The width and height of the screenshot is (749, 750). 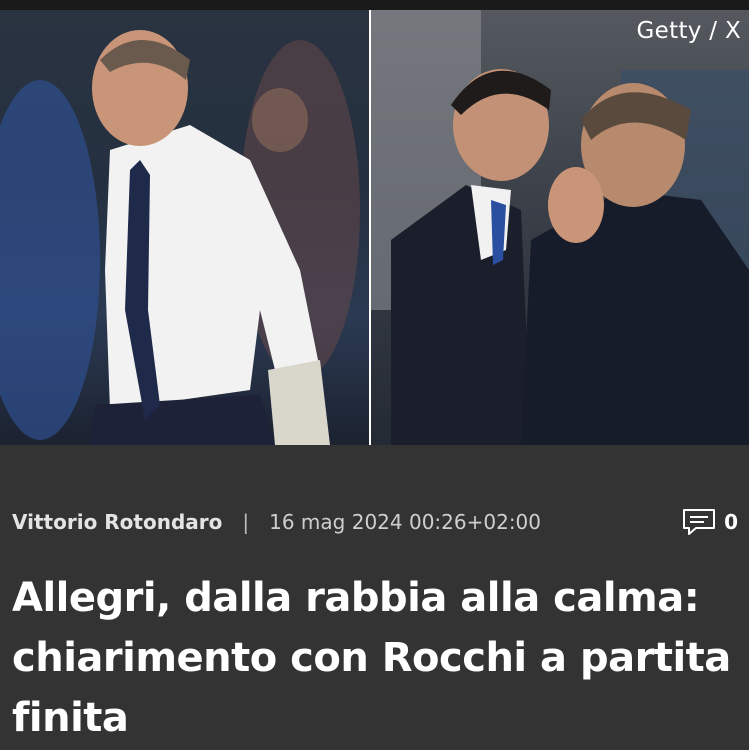 I want to click on comment-icon, so click(x=699, y=522).